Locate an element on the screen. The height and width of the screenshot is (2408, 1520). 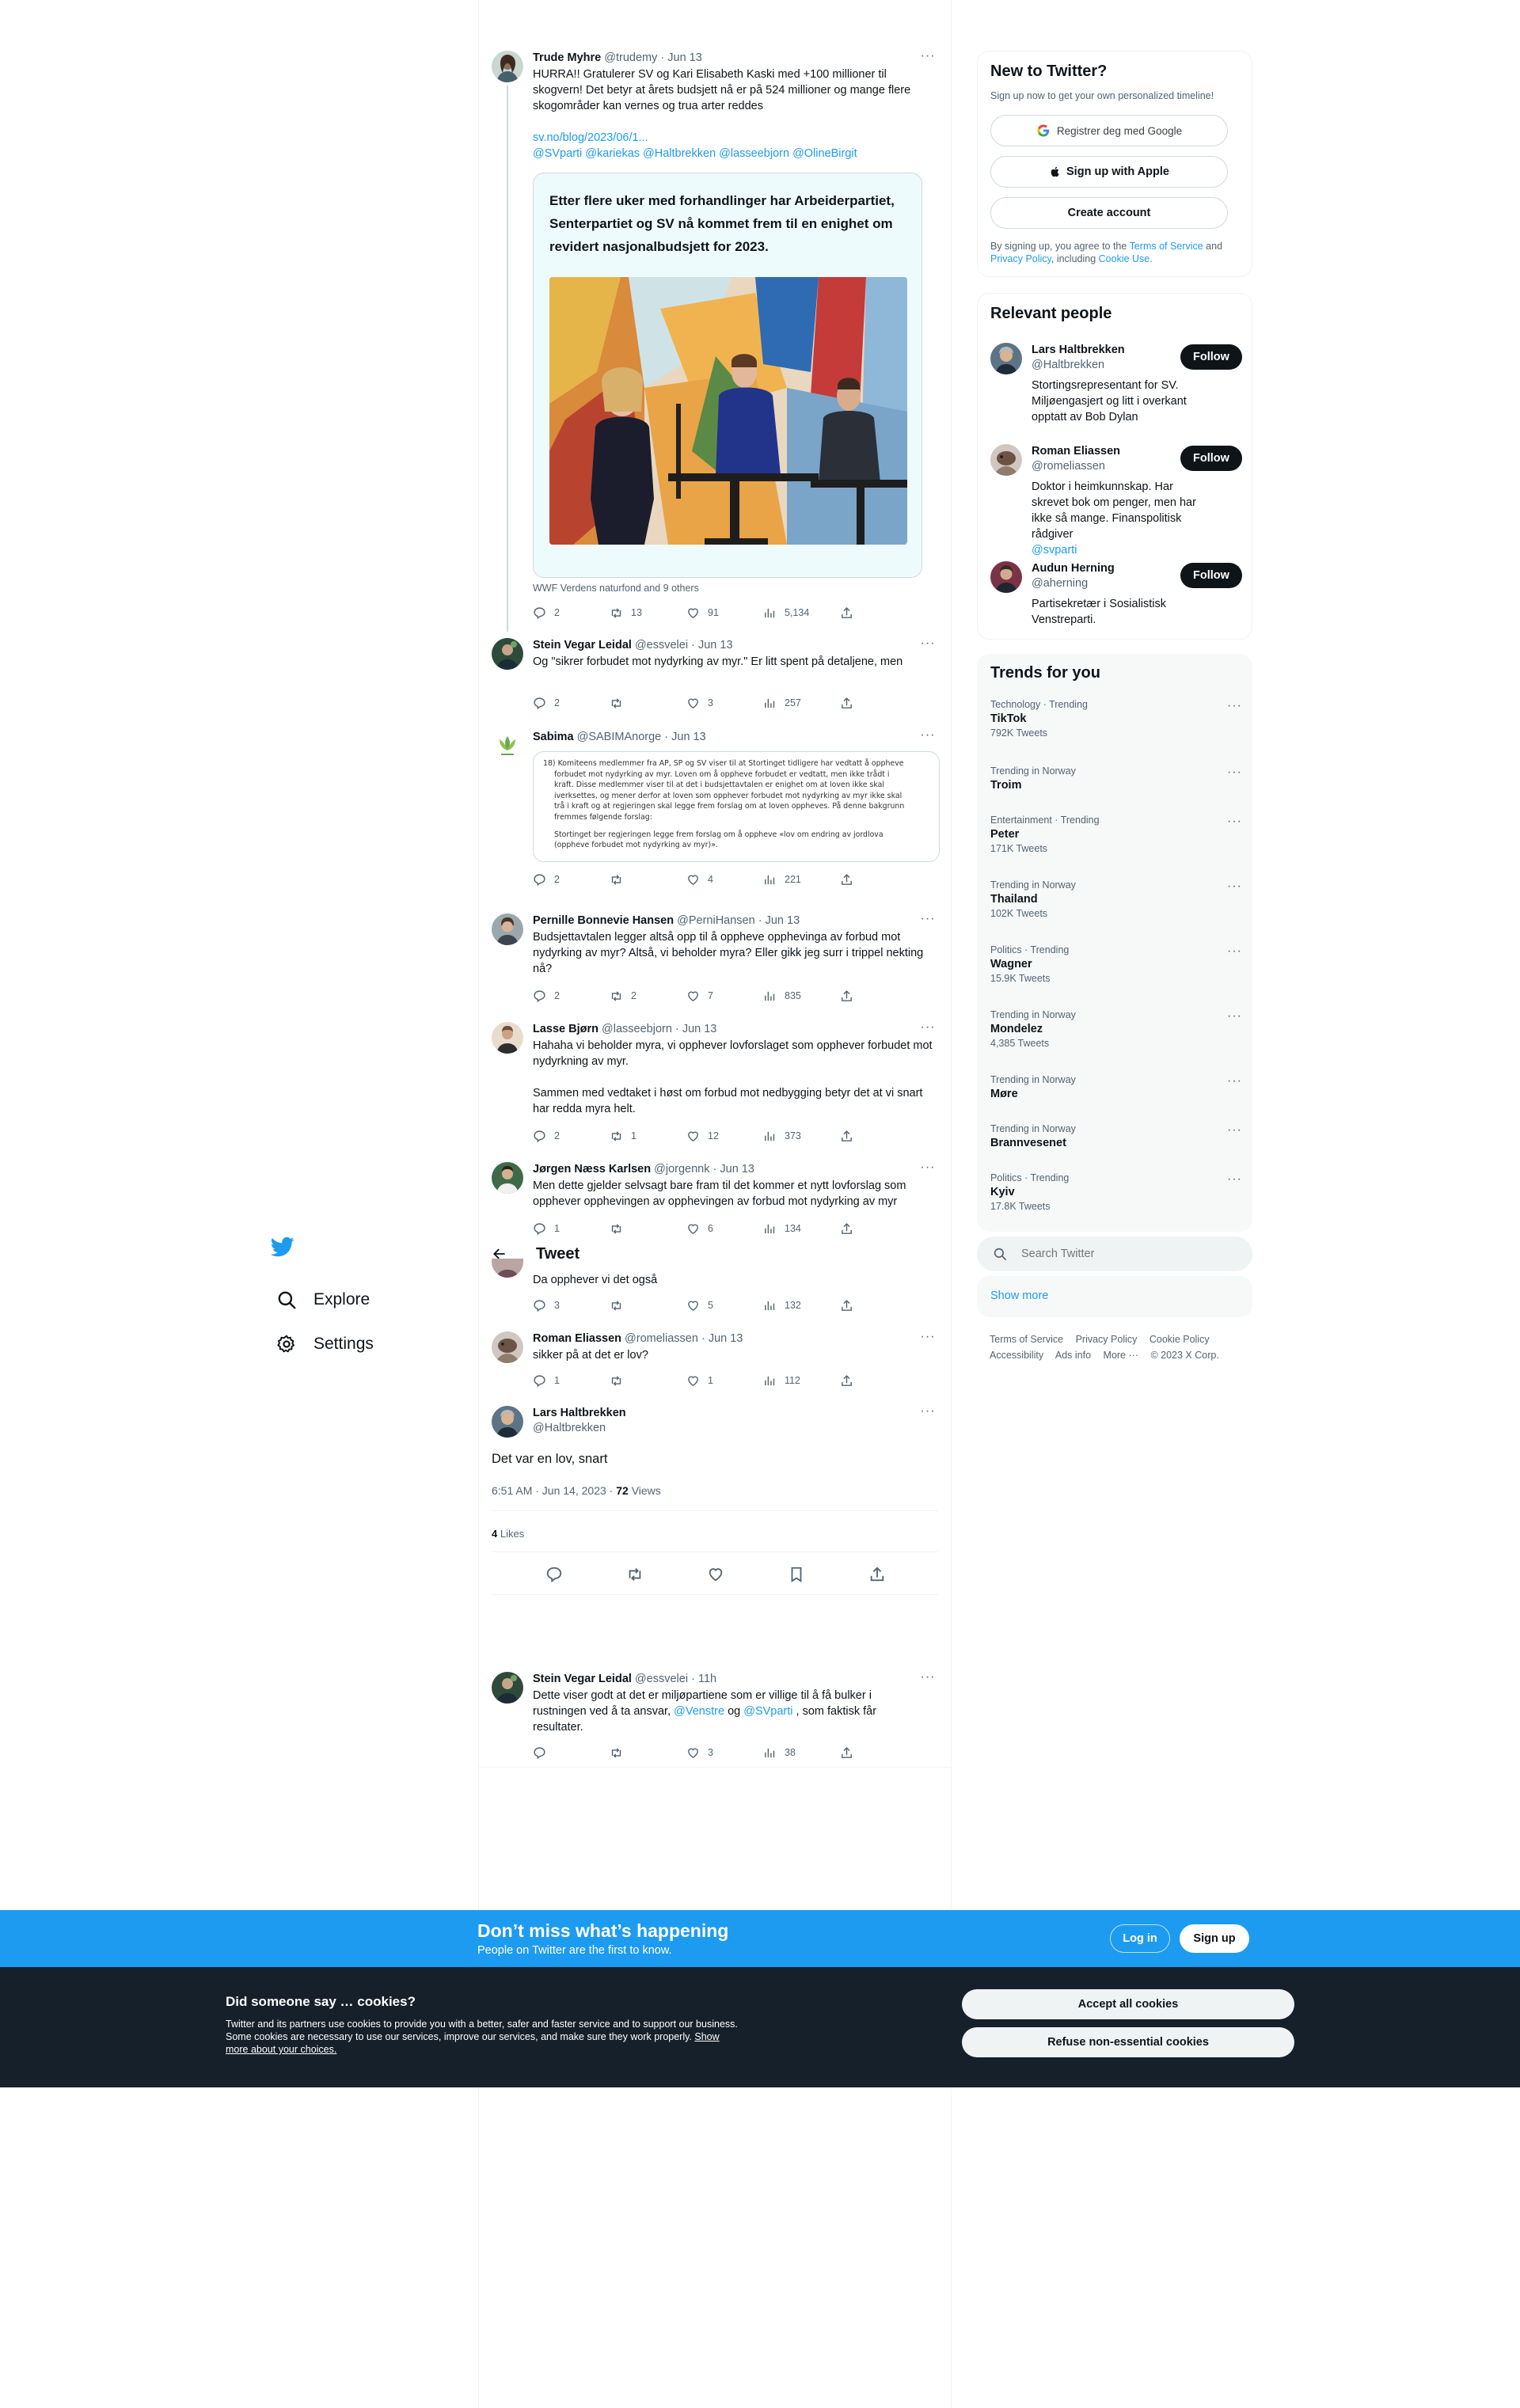
trend-item: Politics · Trending Kyiv 17.8K Tweets ··· is located at coordinates (1116, 1192).